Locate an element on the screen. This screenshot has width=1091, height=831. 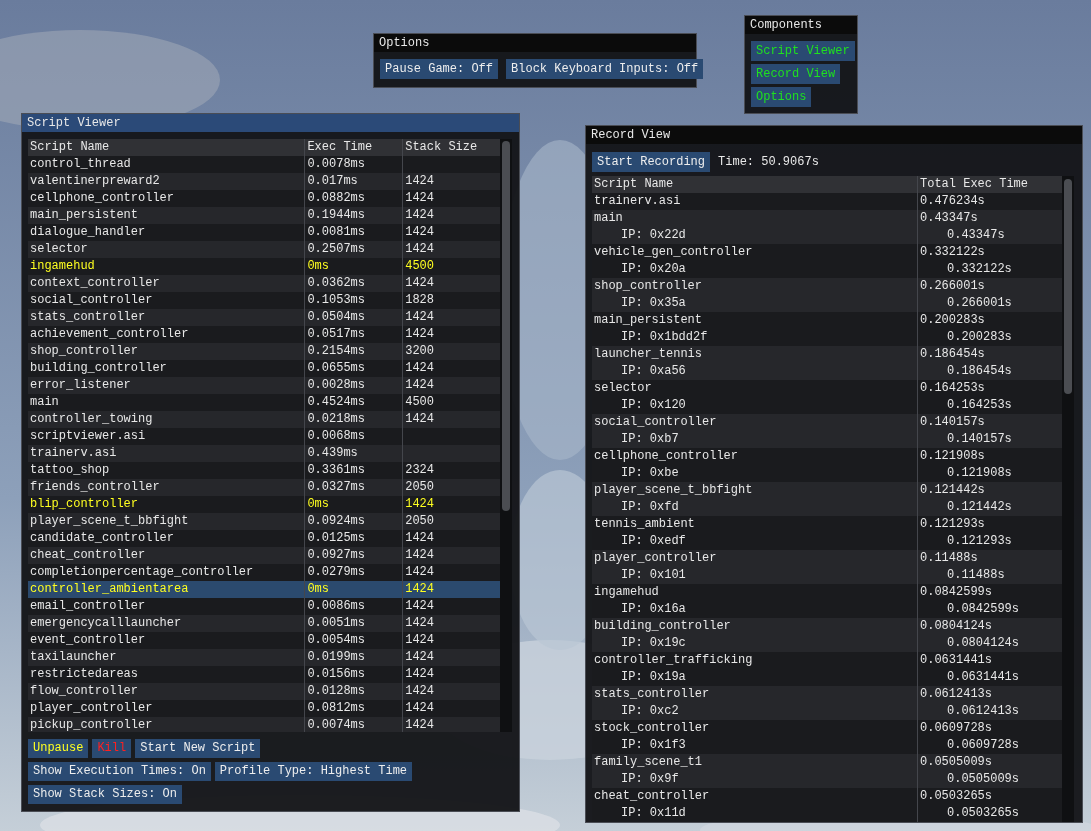
table-cell: 0.0074ms is located at coordinates (336, 725).